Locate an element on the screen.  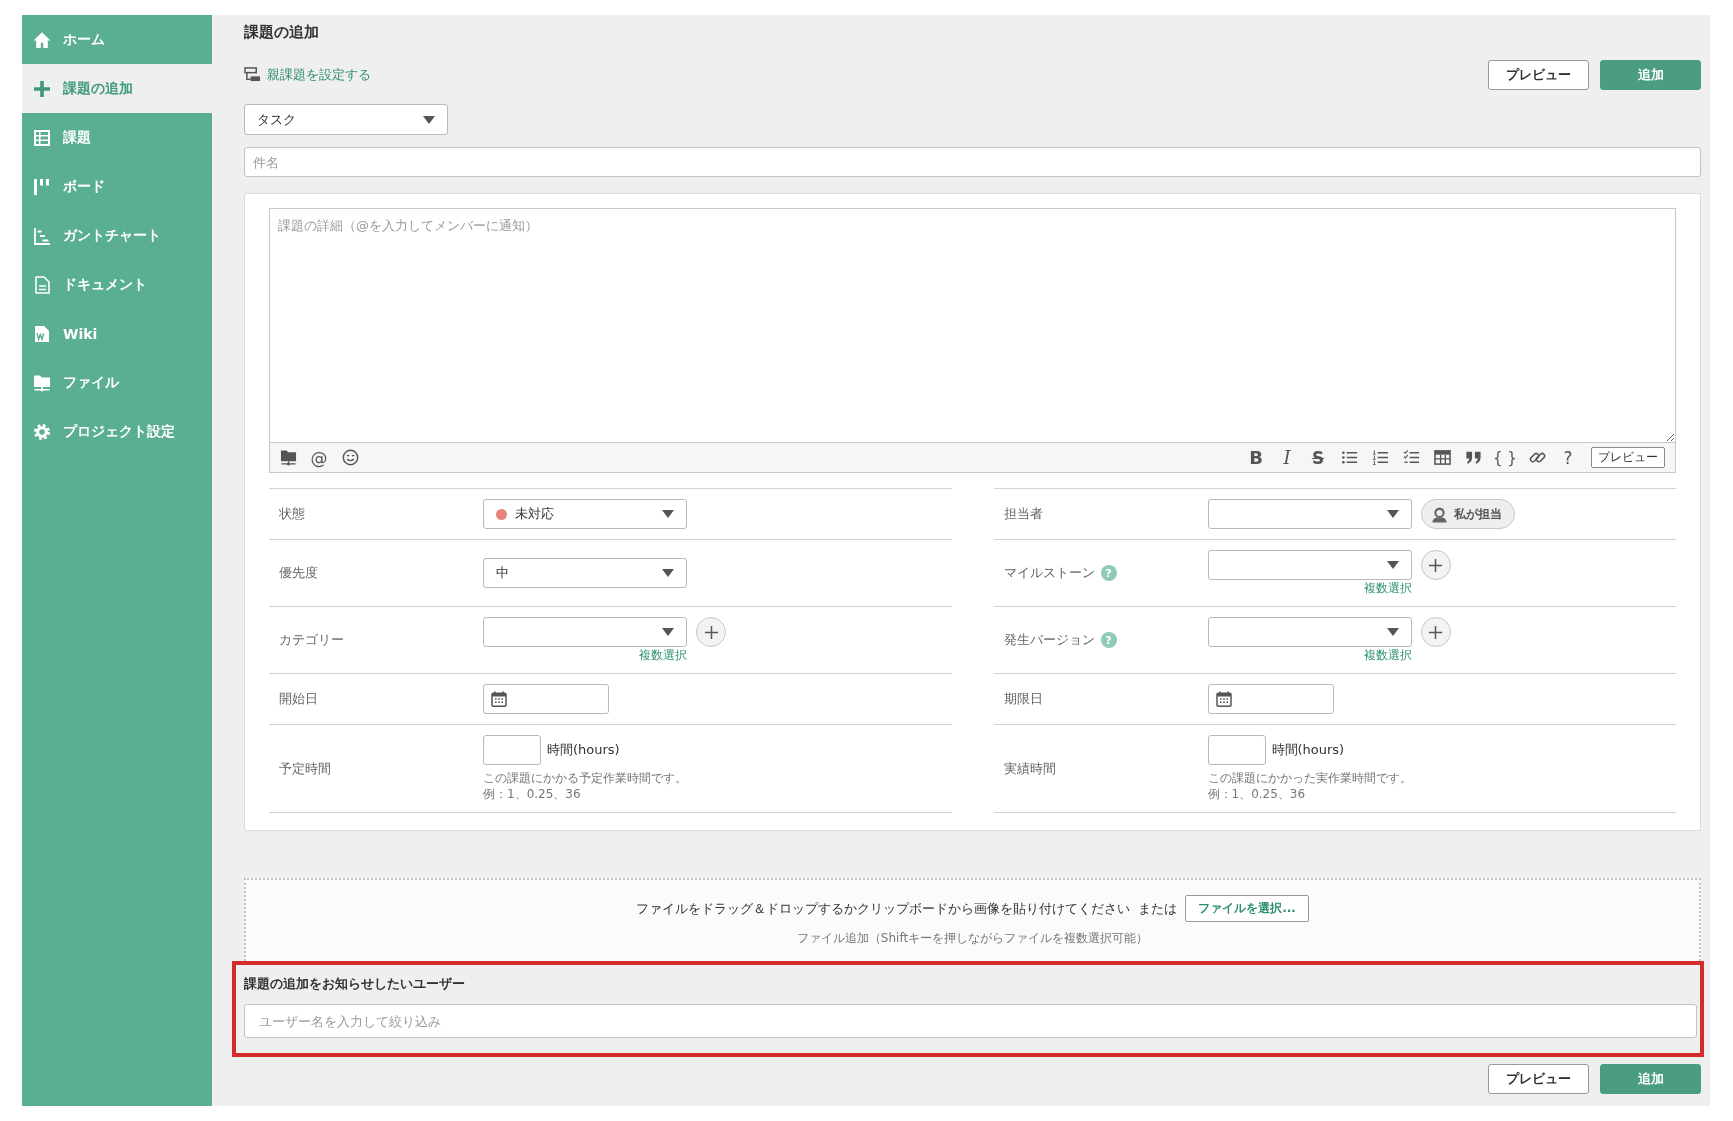
table-icon is located at coordinates (1442, 457).